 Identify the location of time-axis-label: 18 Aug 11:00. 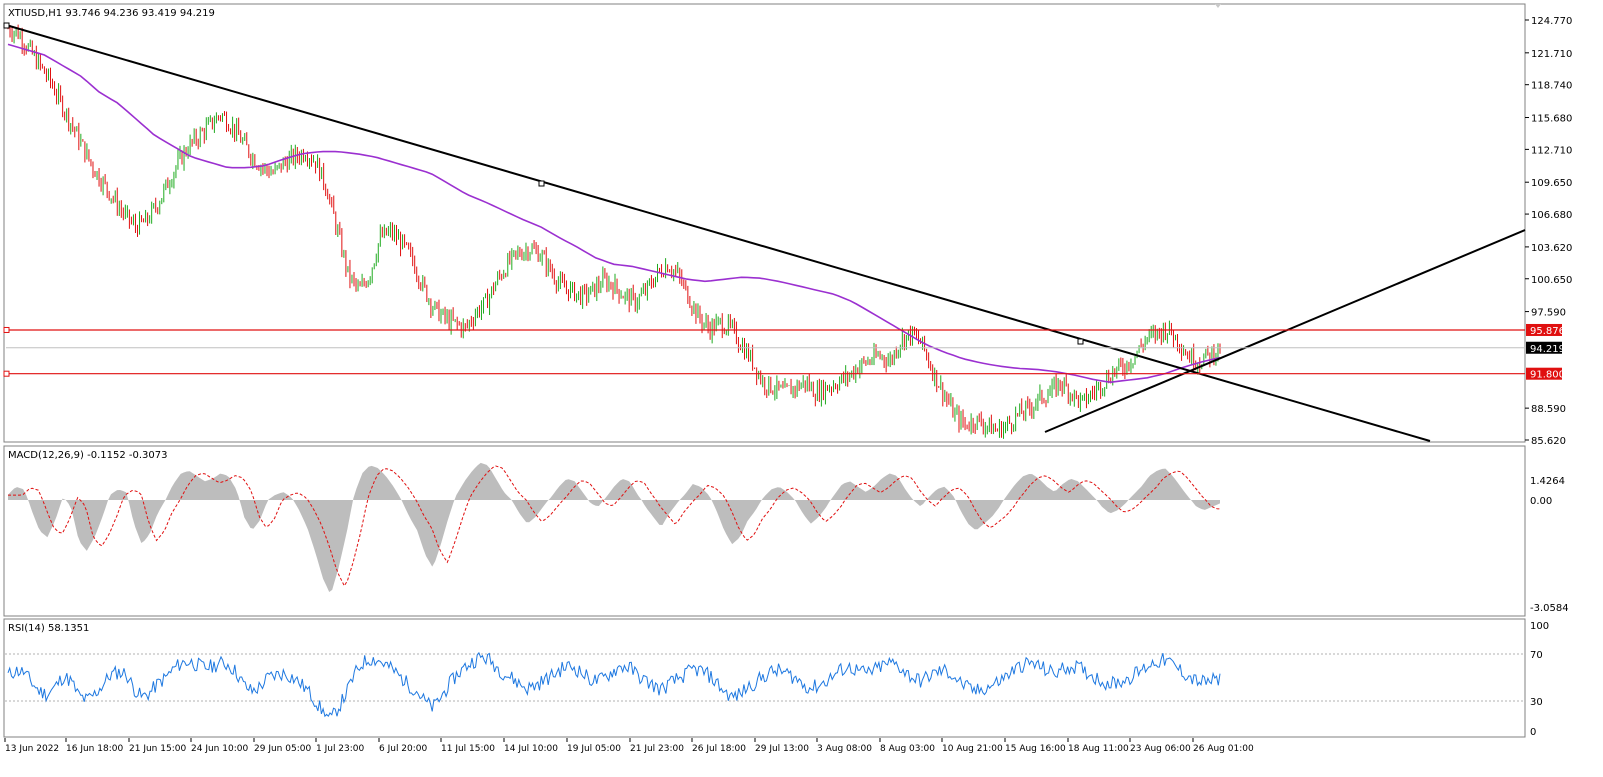
(1098, 749).